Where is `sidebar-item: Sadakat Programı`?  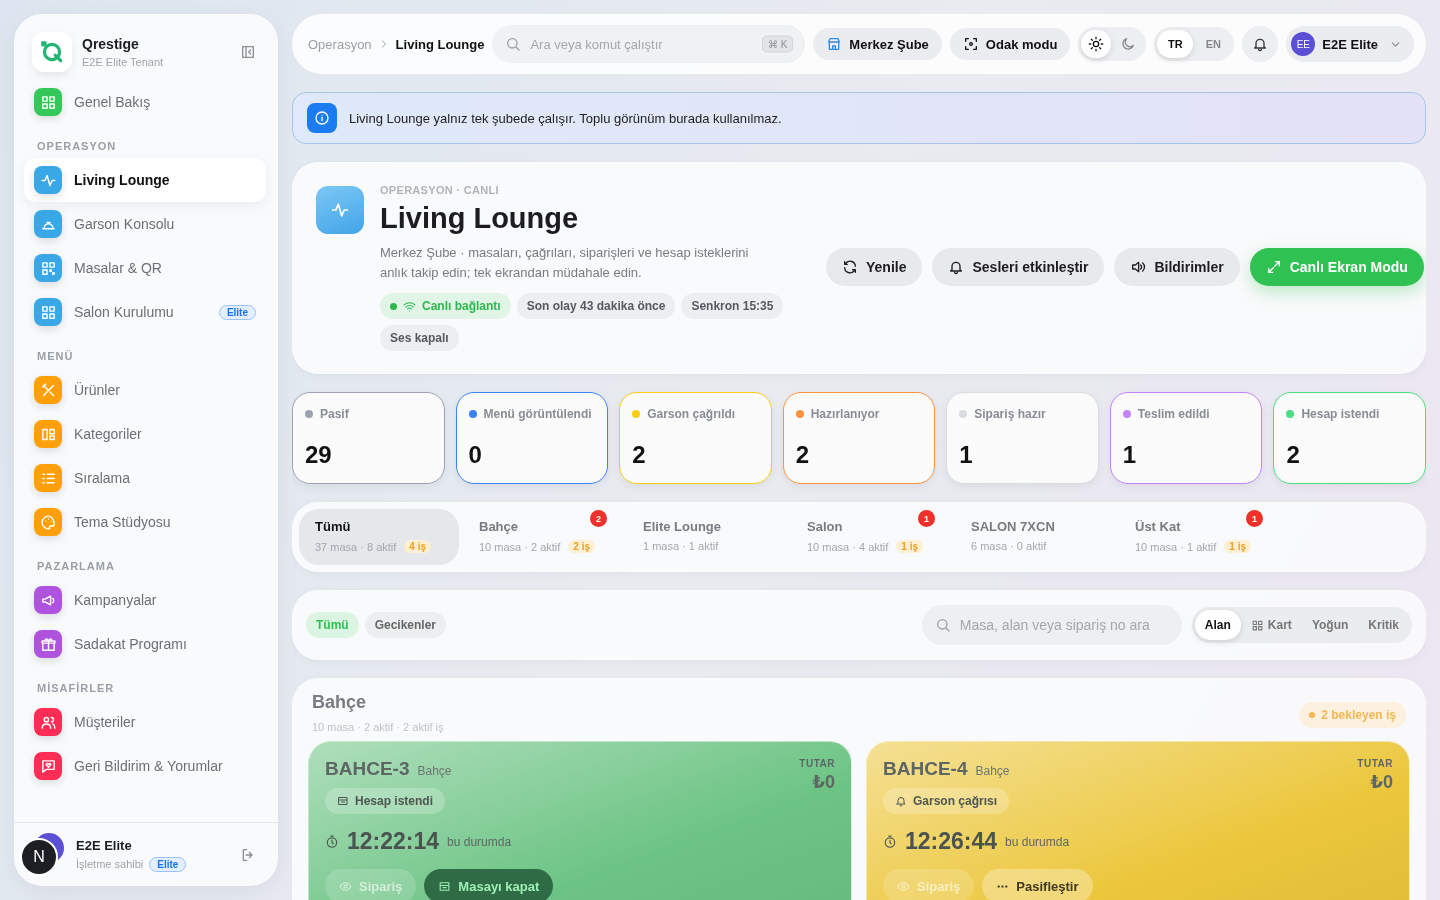
sidebar-item: Sadakat Programı is located at coordinates (145, 644).